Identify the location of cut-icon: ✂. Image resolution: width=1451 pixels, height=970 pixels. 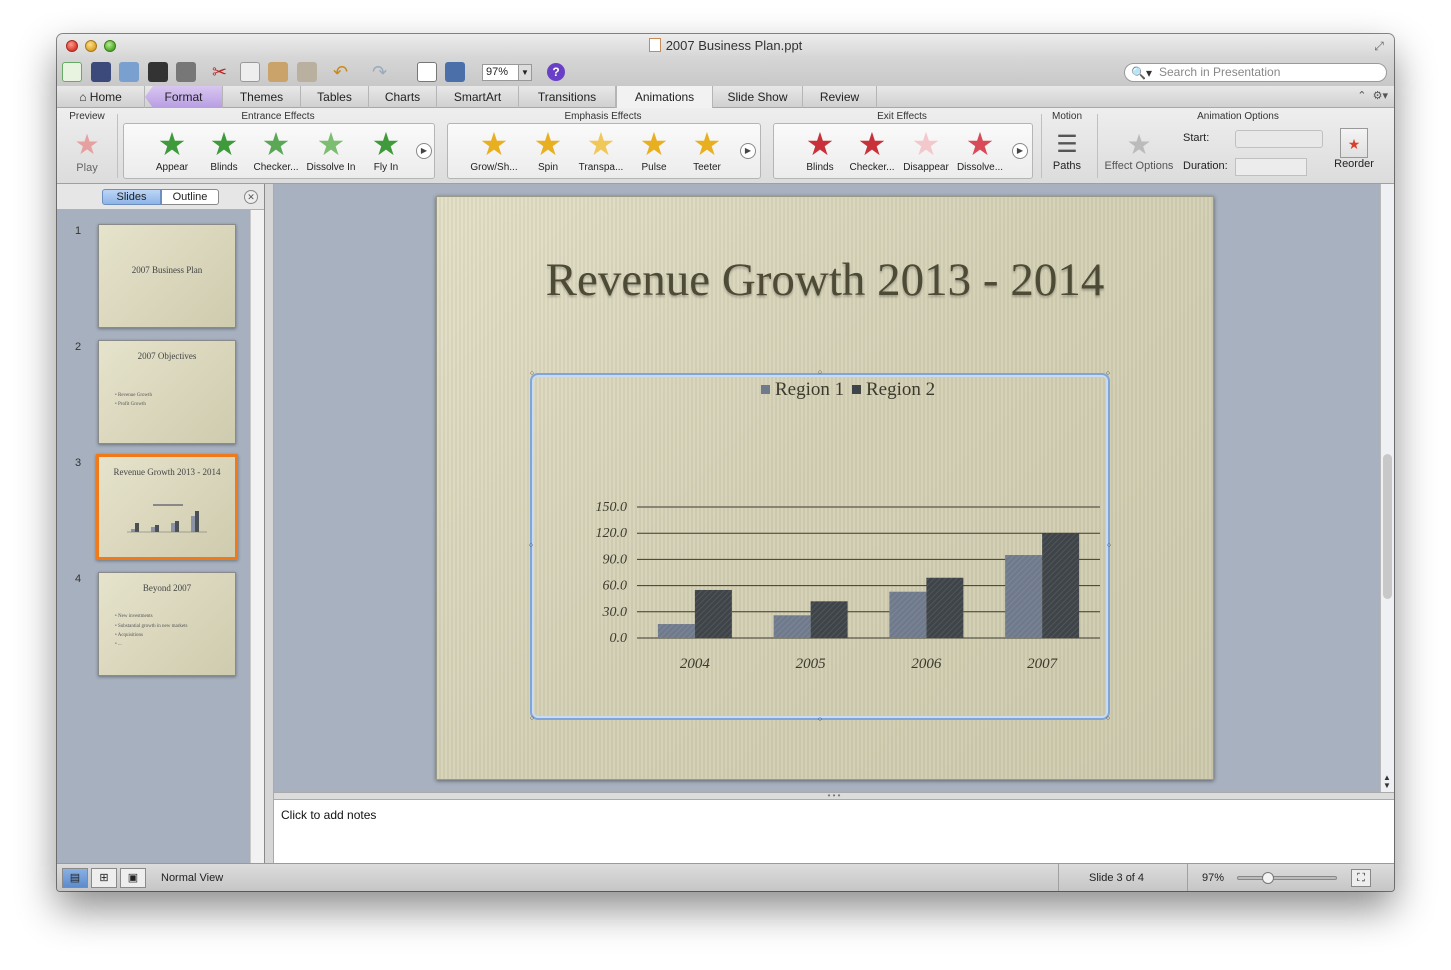
(222, 72).